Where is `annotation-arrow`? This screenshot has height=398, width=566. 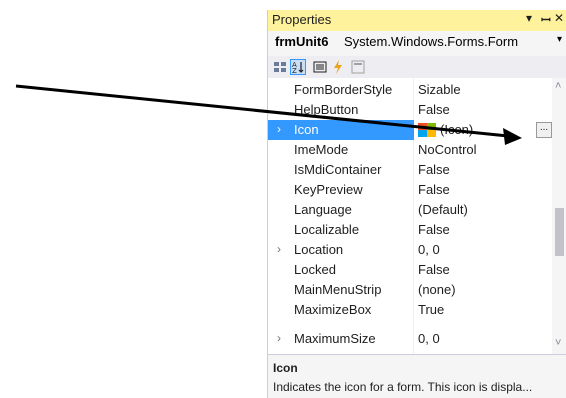 annotation-arrow is located at coordinates (268, 114).